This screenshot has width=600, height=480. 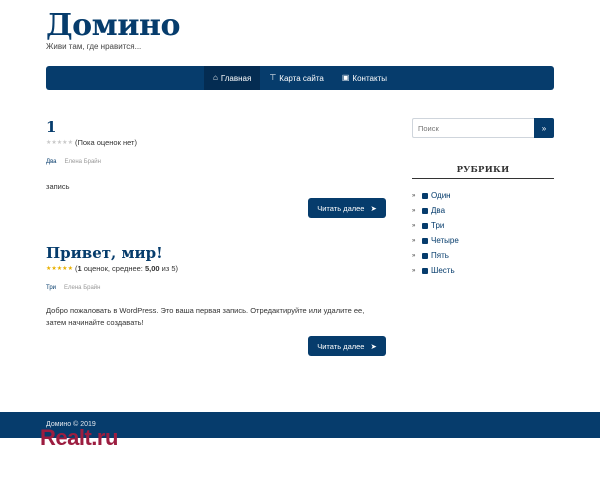 What do you see at coordinates (216, 268) in the screenshot?
I see `post-rating: ★ ★ ★ ★ ★ (1 оценок, среднее: 5,00 из 5)` at bounding box center [216, 268].